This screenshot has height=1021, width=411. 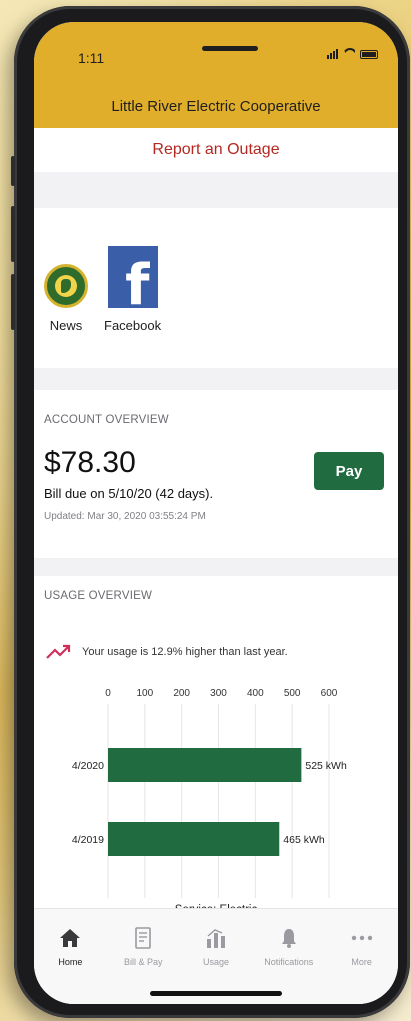 I want to click on bell-icon, so click(x=289, y=938).